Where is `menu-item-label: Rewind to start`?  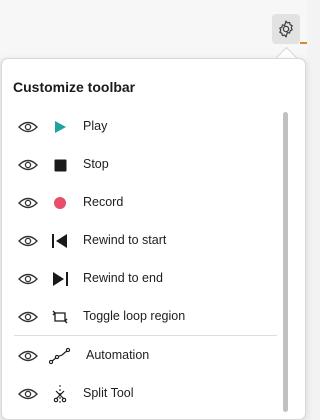
menu-item-label: Rewind to start is located at coordinates (125, 240).